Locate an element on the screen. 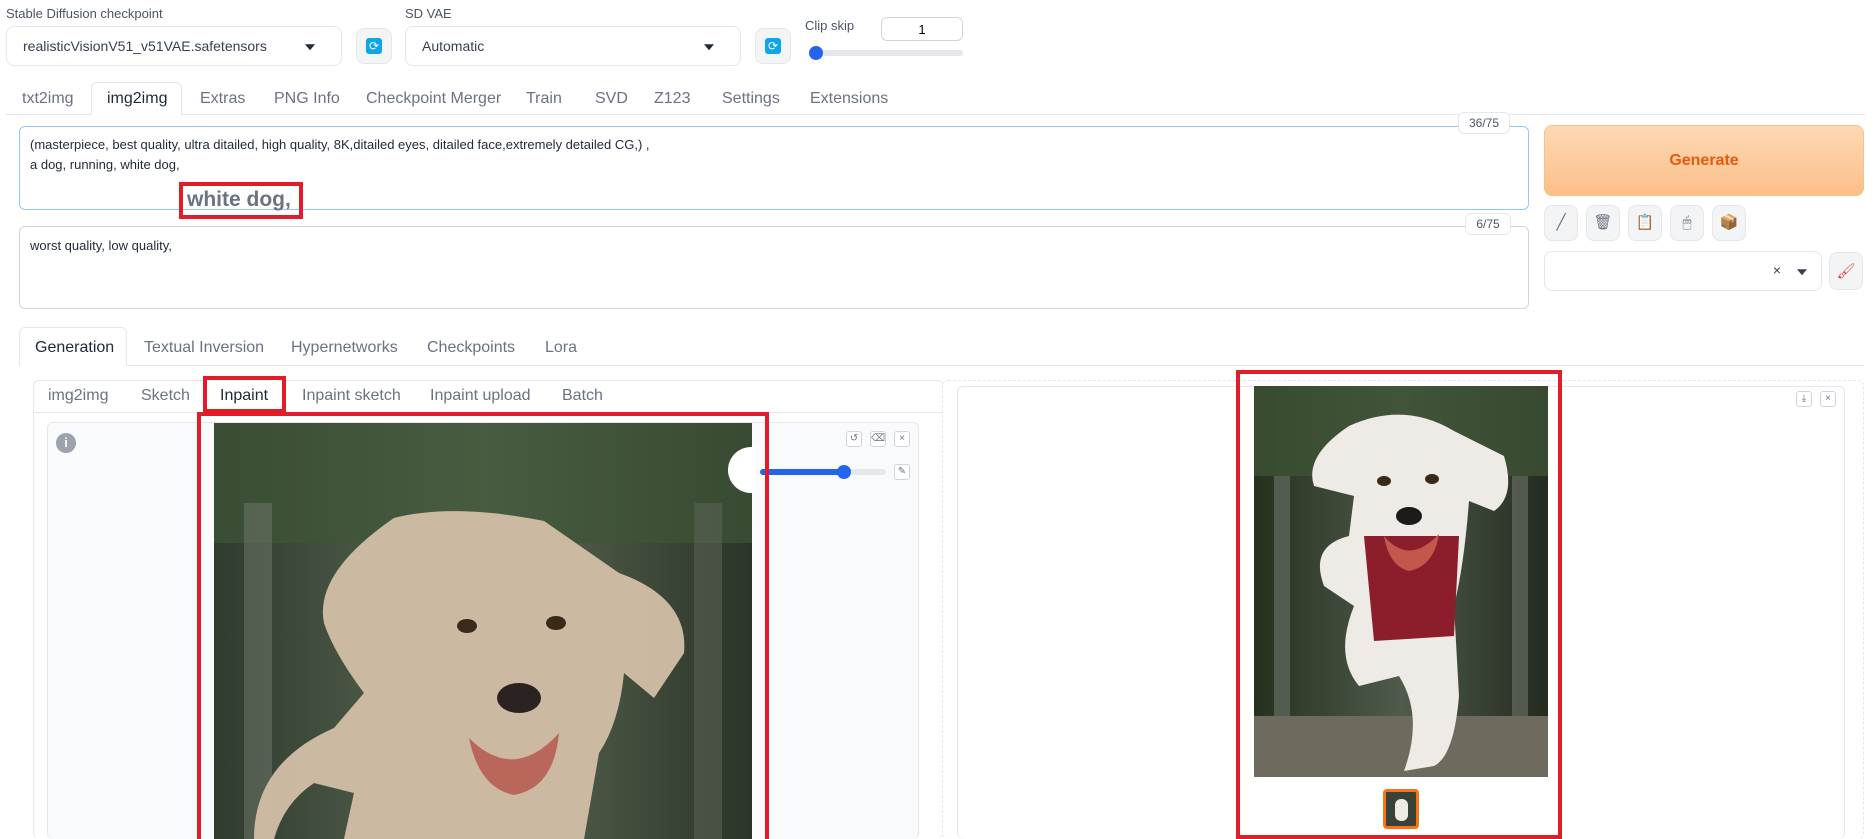 This screenshot has height=839, width=1875. vae-label: SD VAE is located at coordinates (428, 13).